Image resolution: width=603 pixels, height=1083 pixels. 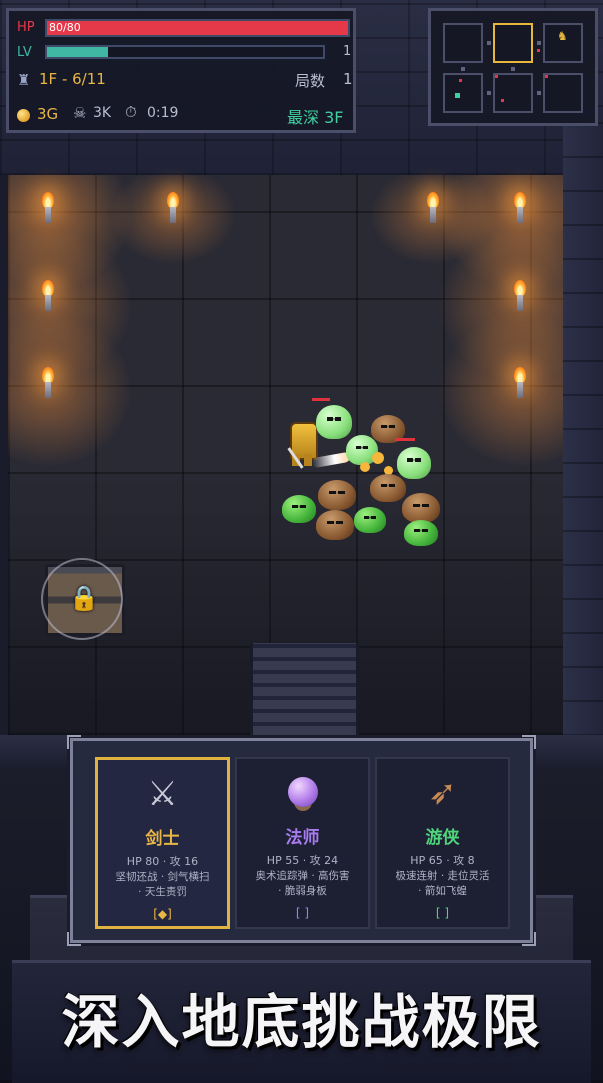 I want to click on class-skills-line-2: · 箭如飞蝗, so click(x=442, y=891).